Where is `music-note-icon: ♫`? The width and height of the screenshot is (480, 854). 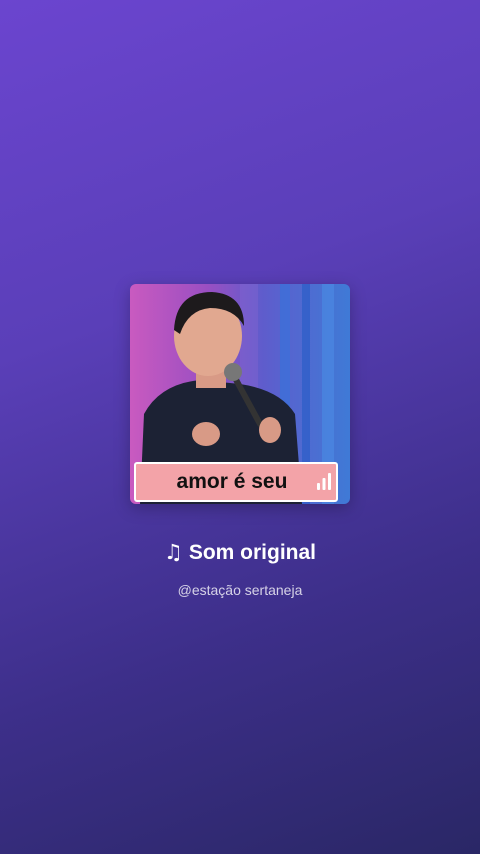
music-note-icon: ♫ is located at coordinates (173, 552).